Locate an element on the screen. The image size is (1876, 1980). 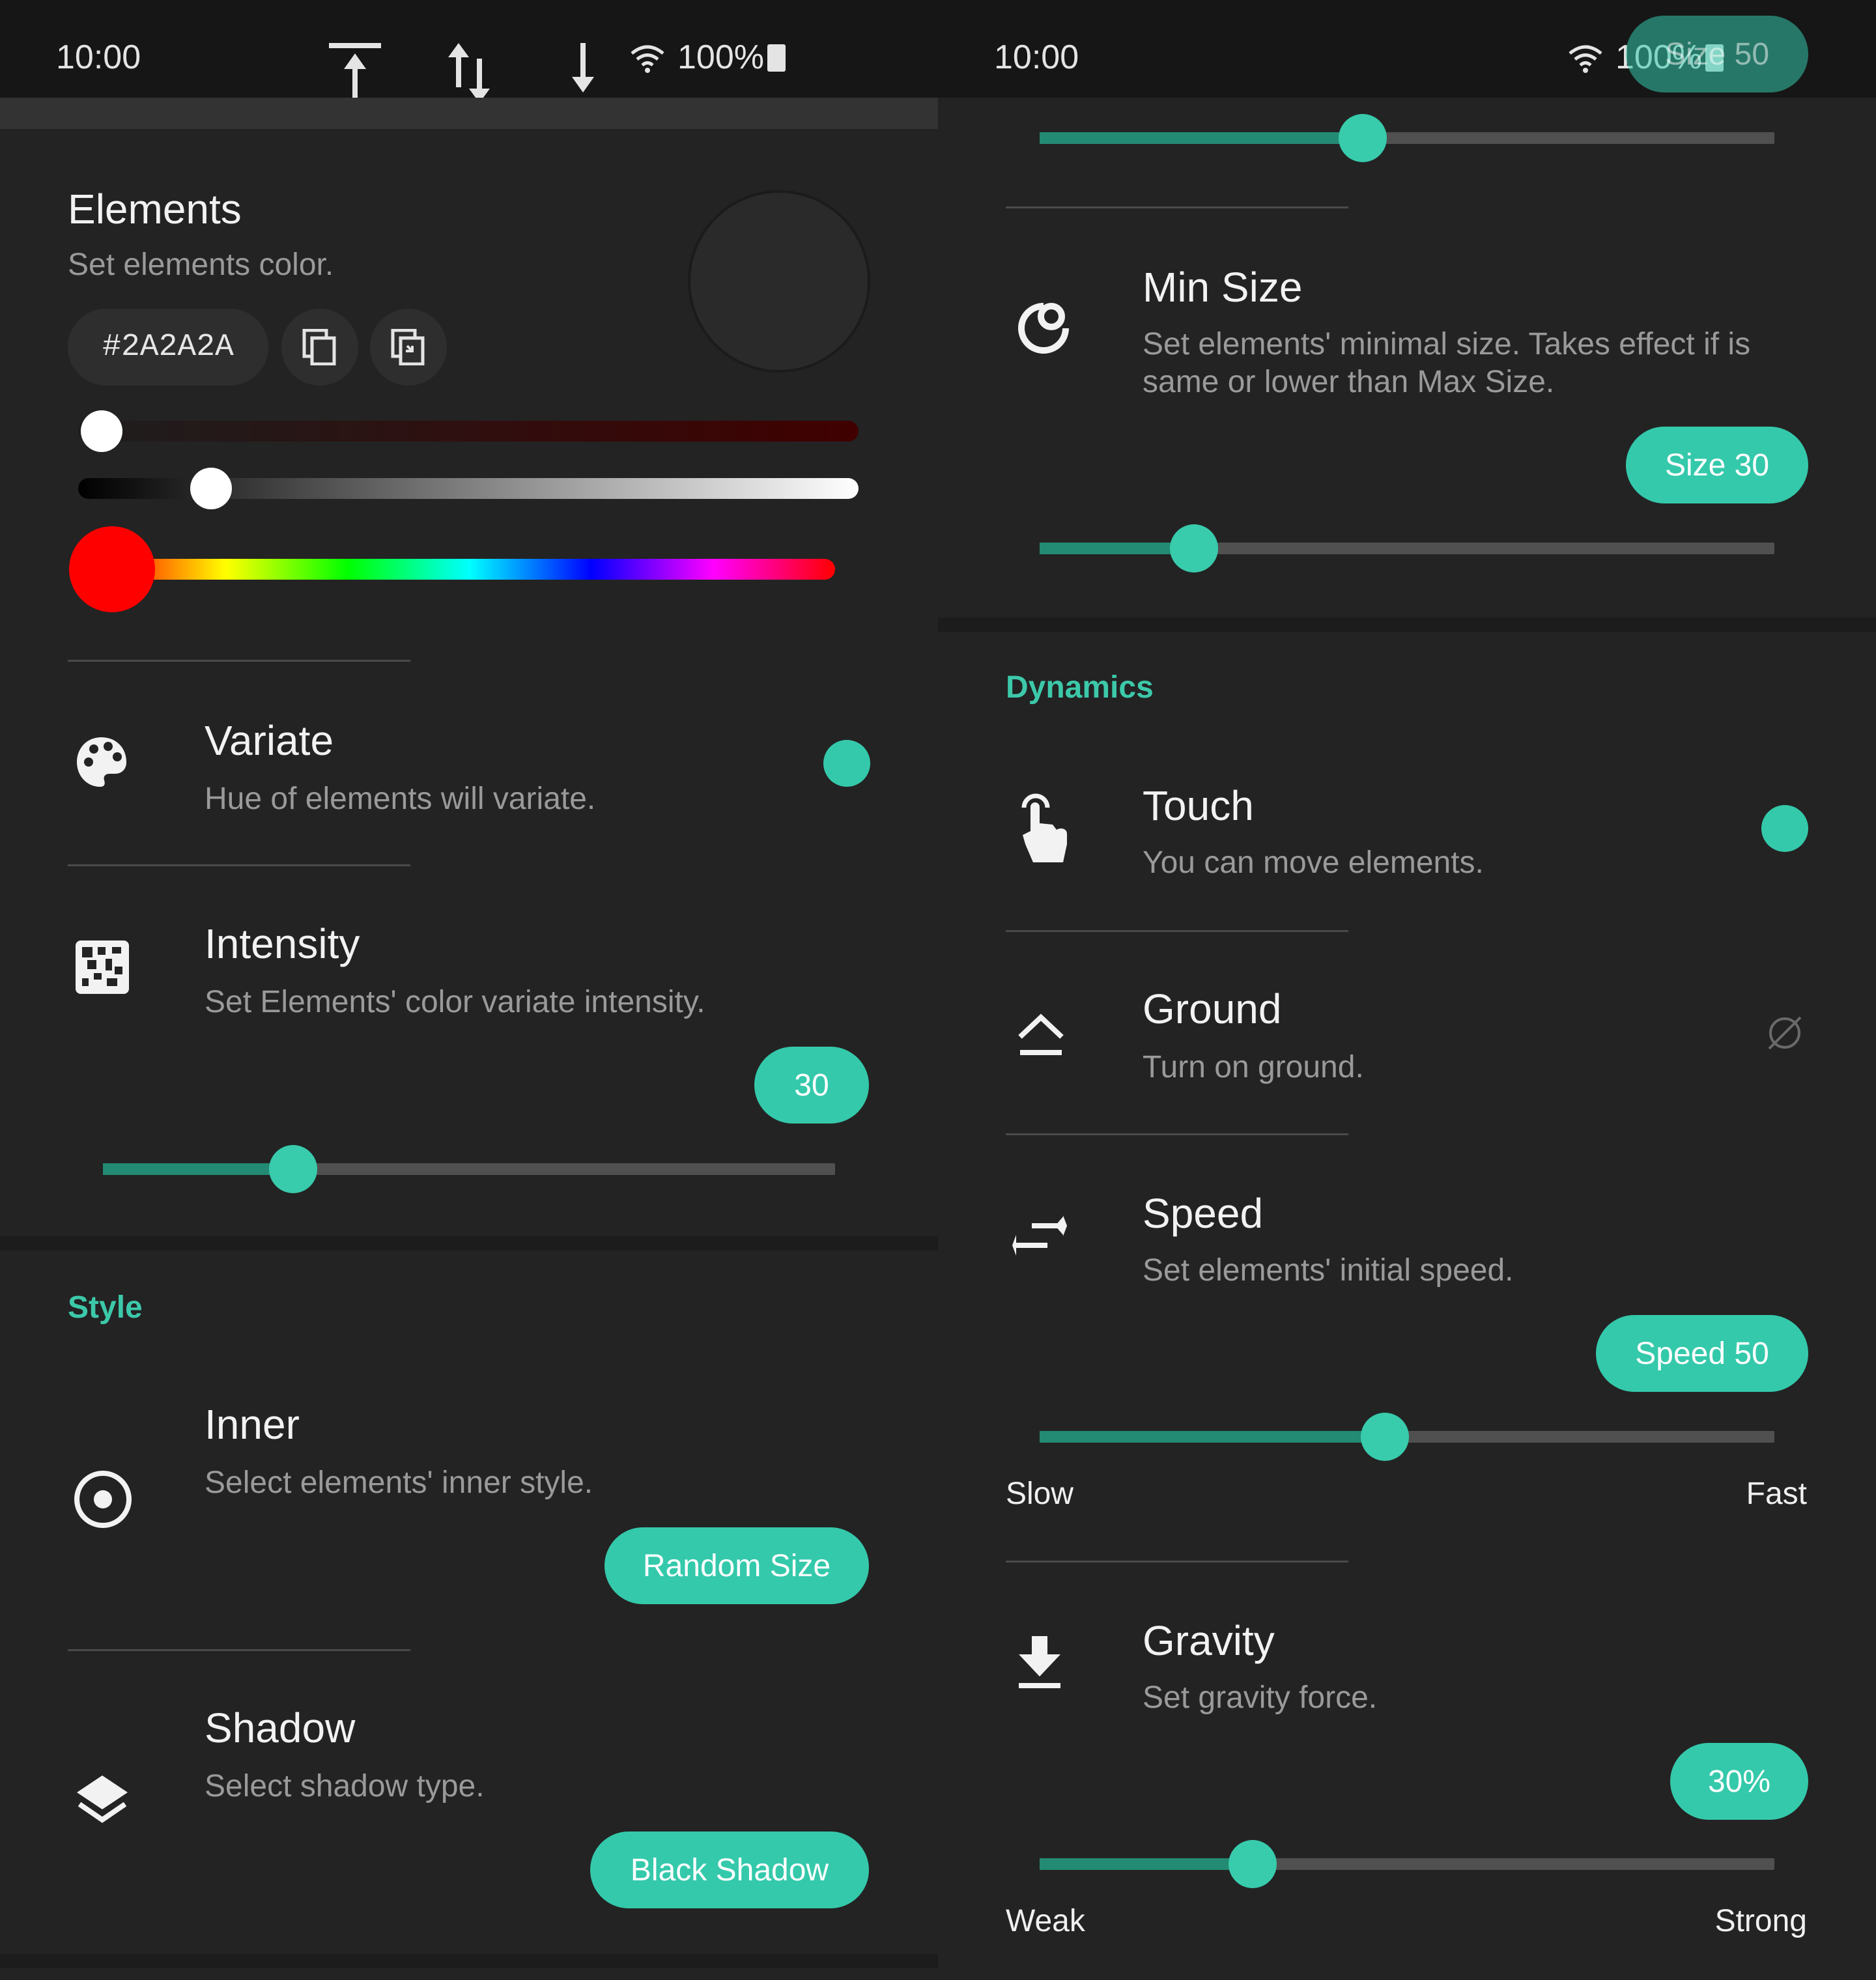
dynamics-section-header: Dynamics is located at coordinates (1080, 687).